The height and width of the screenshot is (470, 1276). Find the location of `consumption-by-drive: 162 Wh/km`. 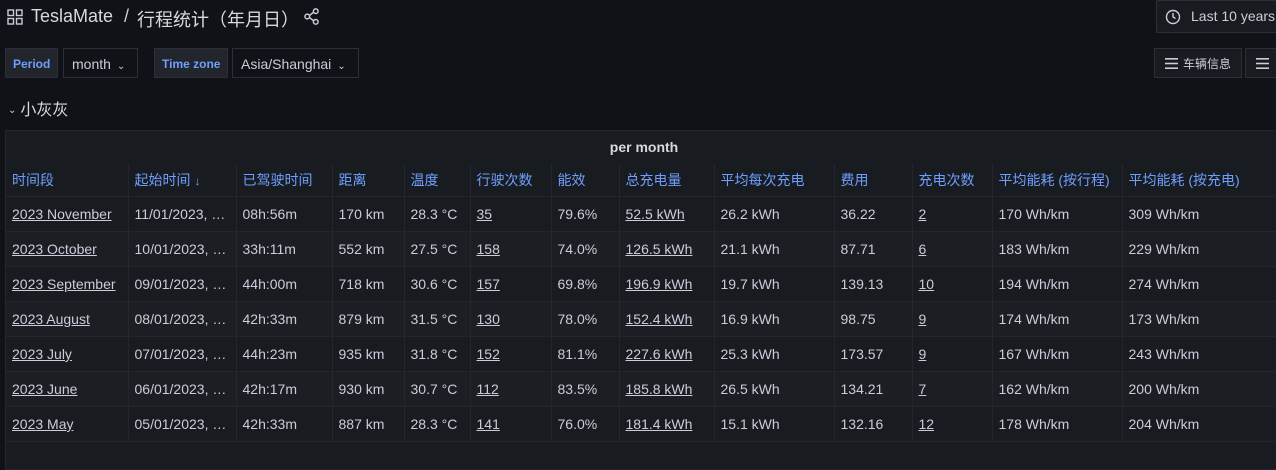

consumption-by-drive: 162 Wh/km is located at coordinates (1057, 389).